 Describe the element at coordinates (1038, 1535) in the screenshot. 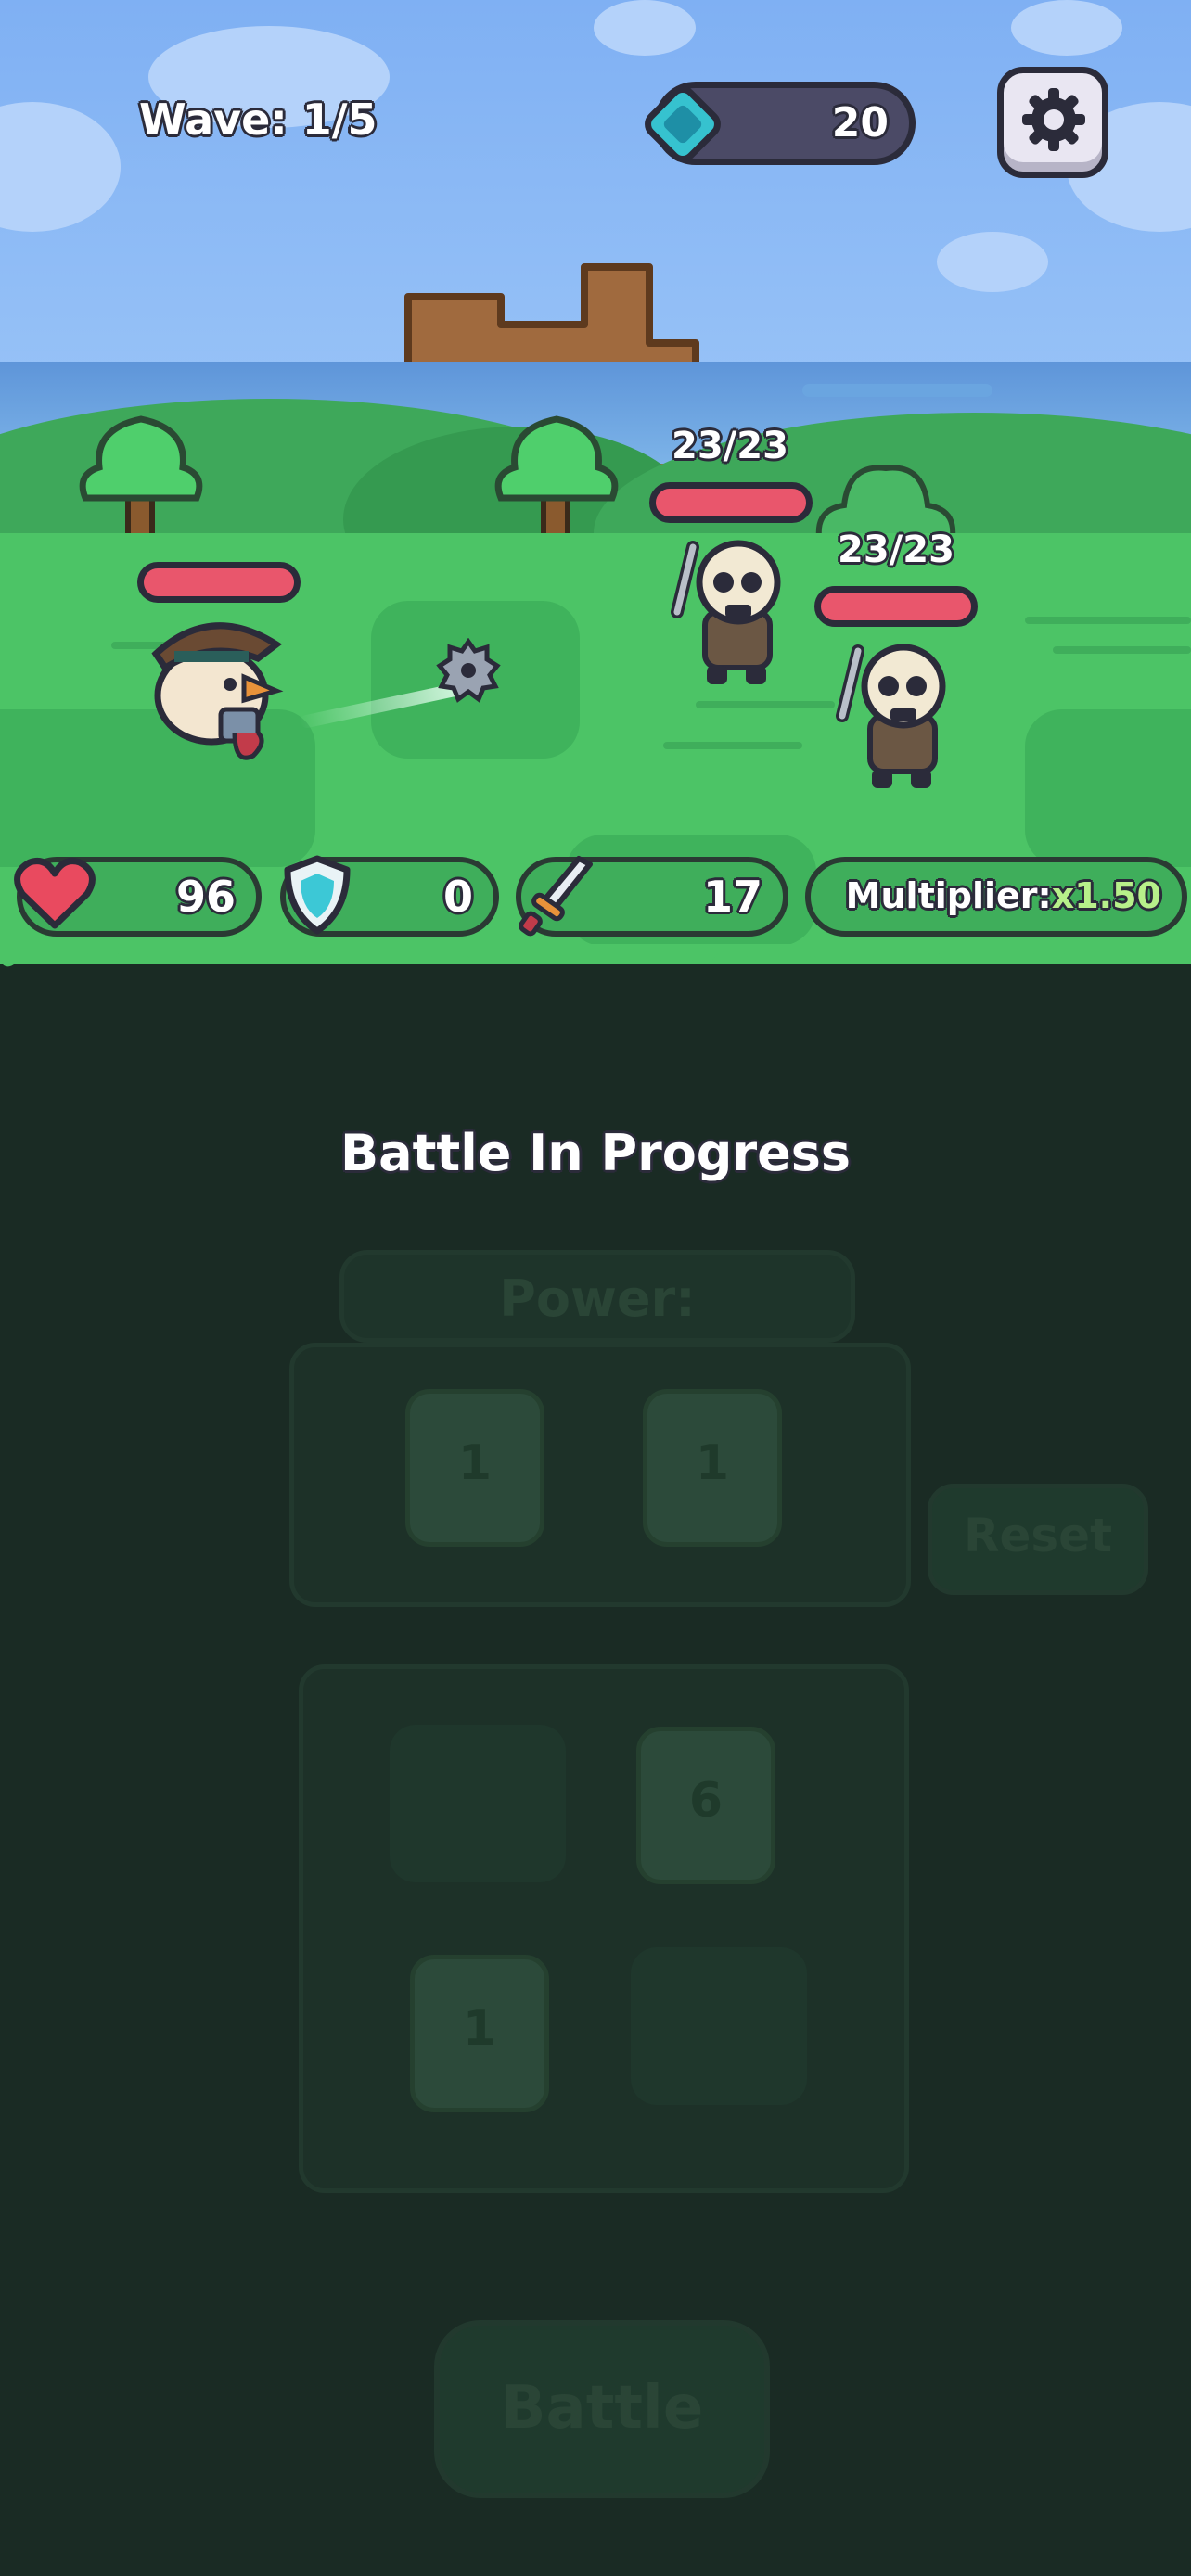

I see `reset-label: Reset` at that location.